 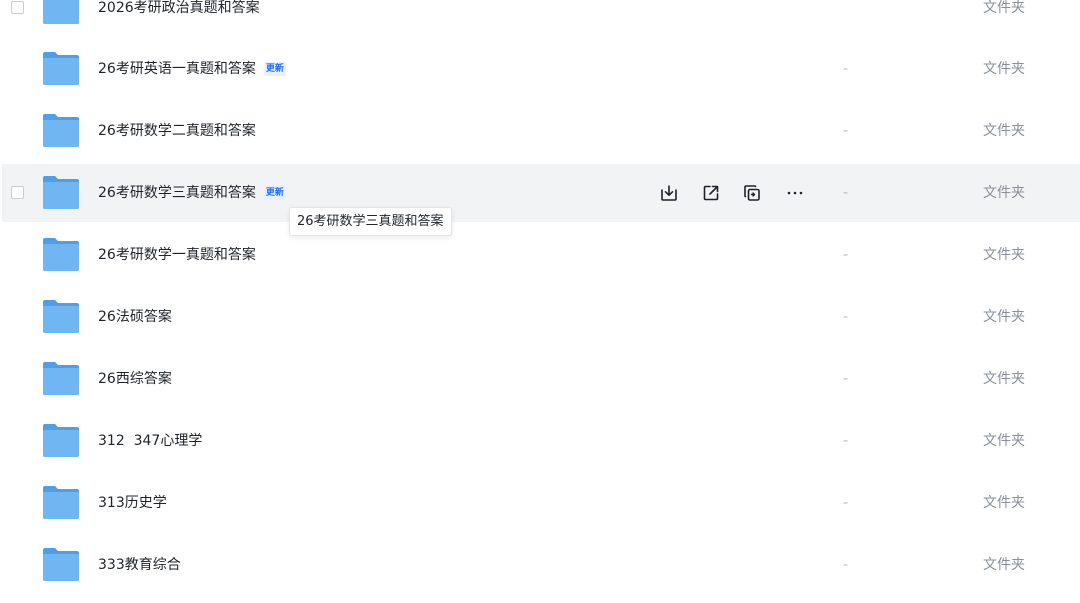 What do you see at coordinates (540, 503) in the screenshot?
I see `file-row: 313历史学 - 文件夹` at bounding box center [540, 503].